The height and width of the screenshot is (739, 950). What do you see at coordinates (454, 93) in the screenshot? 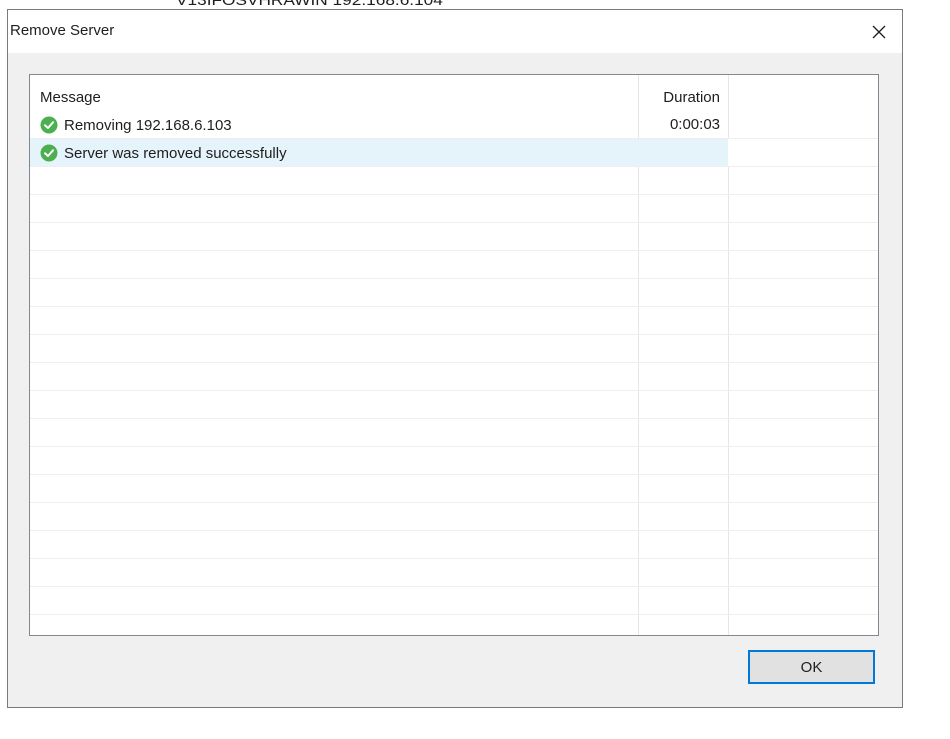
I see `list-header: Message Duration` at bounding box center [454, 93].